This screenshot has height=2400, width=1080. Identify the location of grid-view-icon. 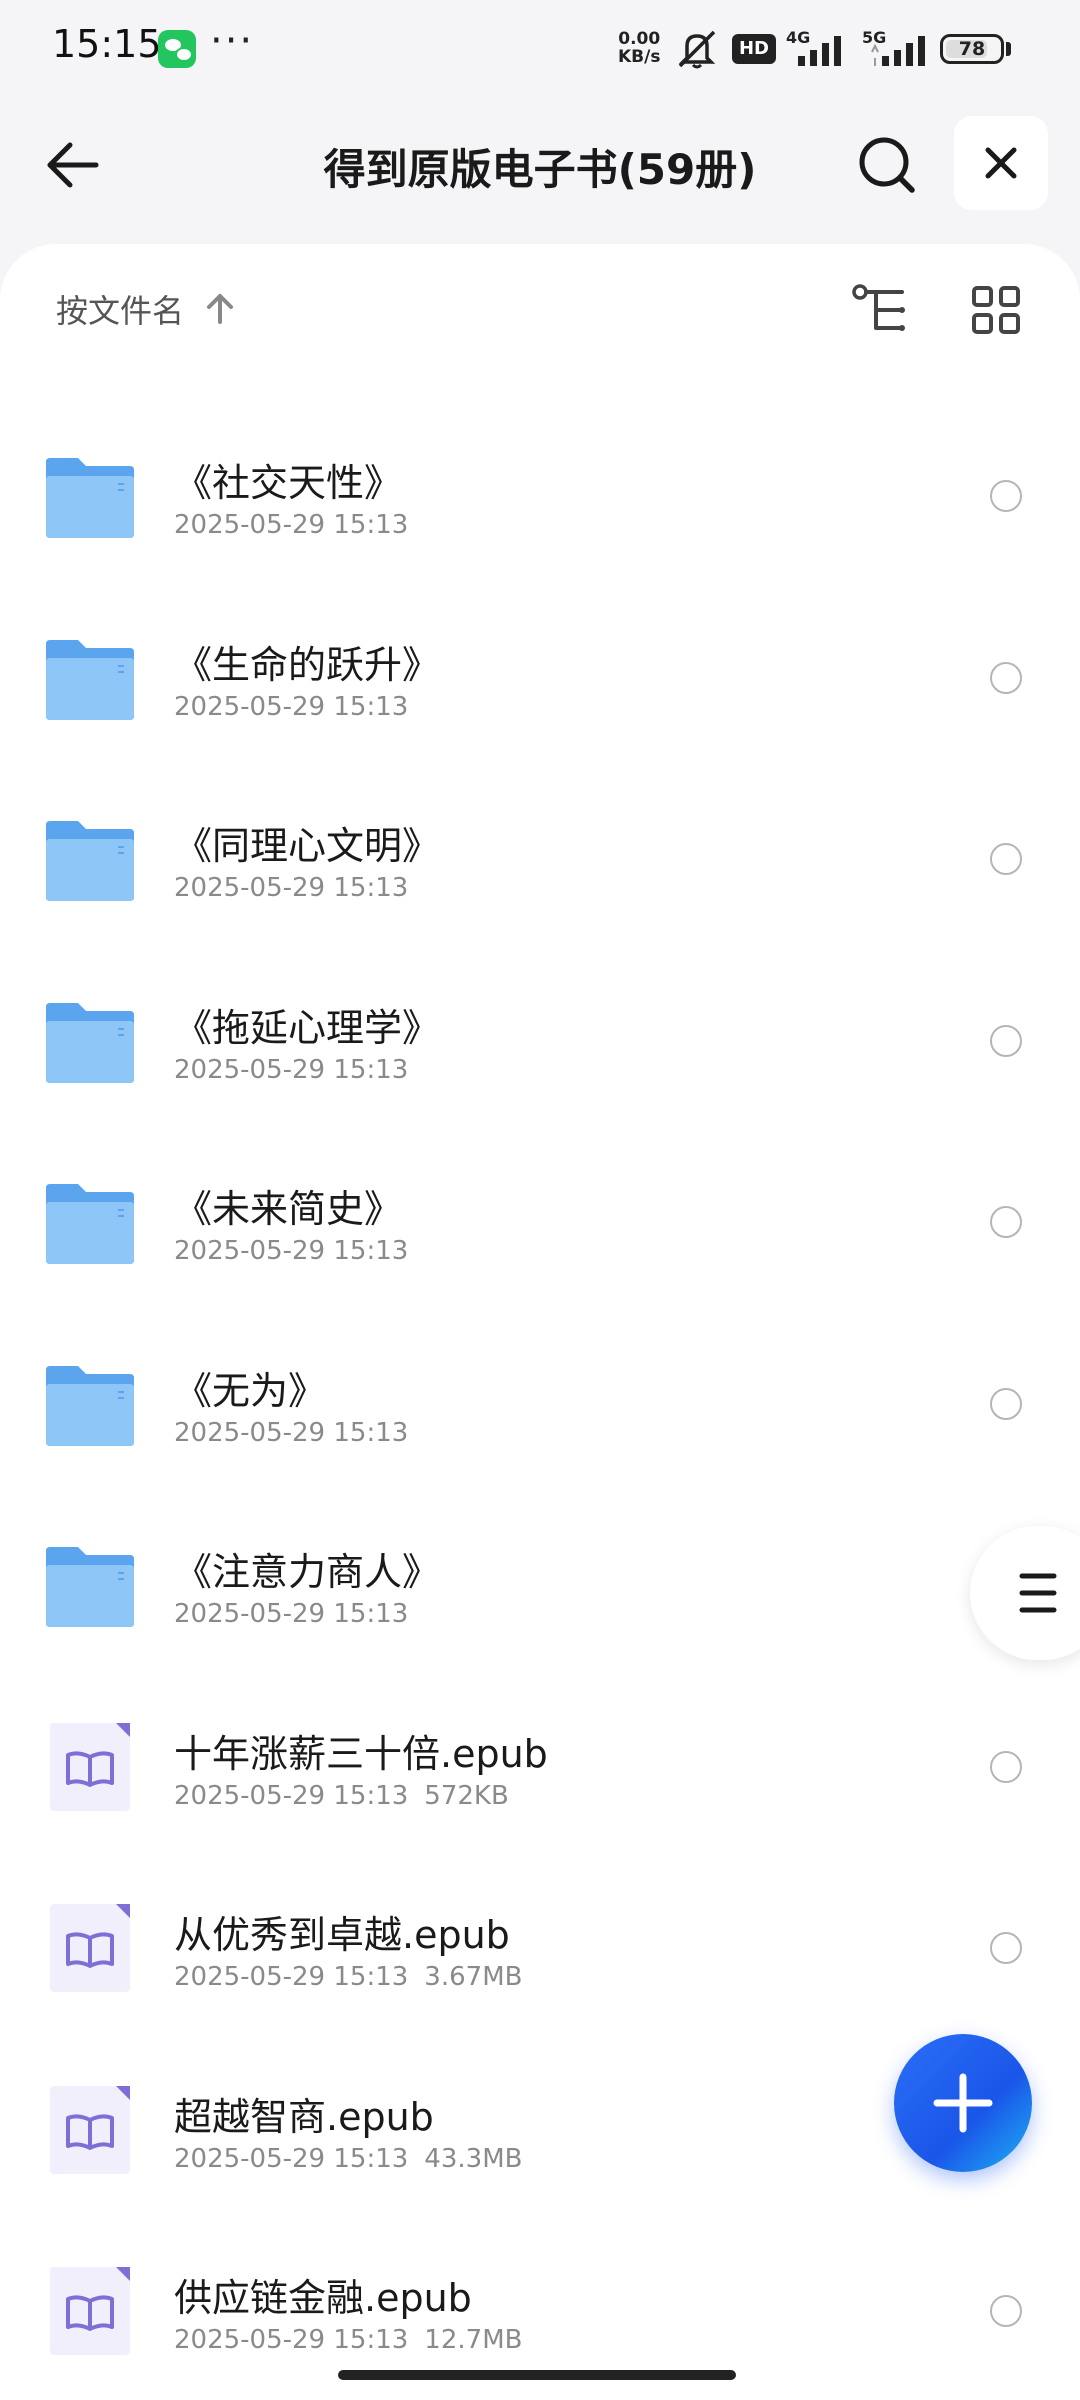
(996, 310).